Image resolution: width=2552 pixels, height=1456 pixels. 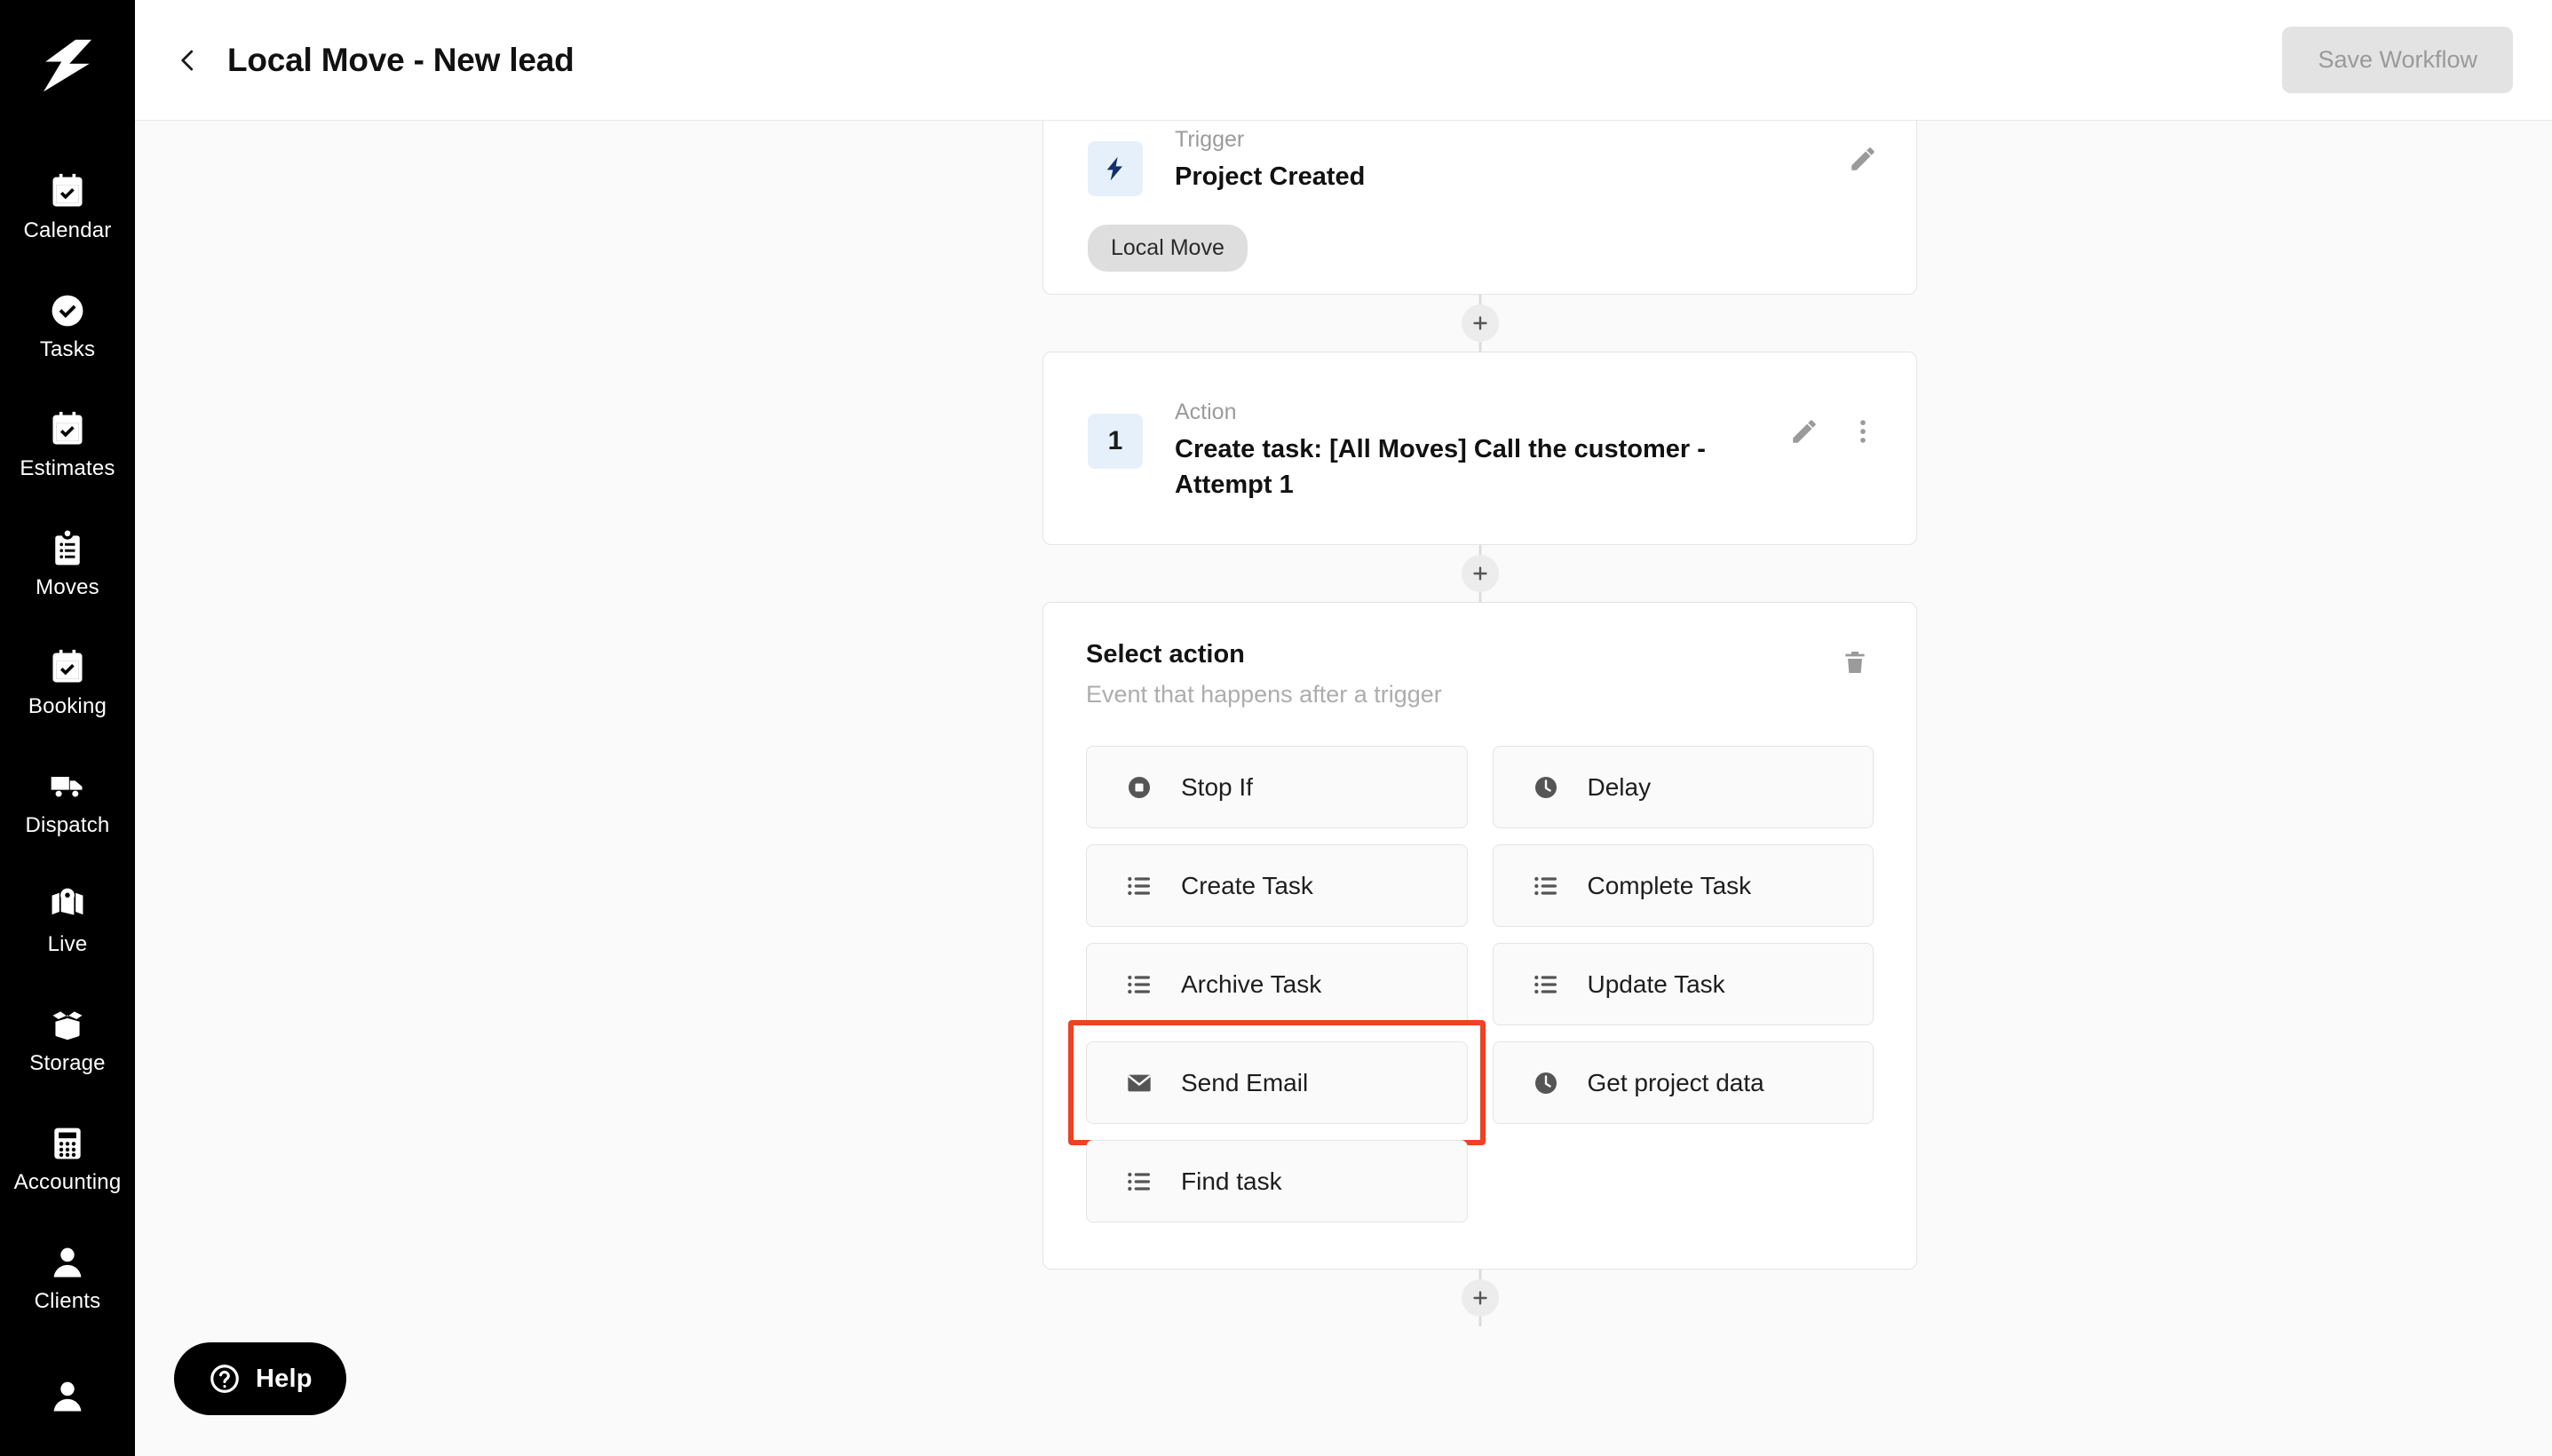 I want to click on sidebar-item-label: Calendar, so click(x=67, y=230).